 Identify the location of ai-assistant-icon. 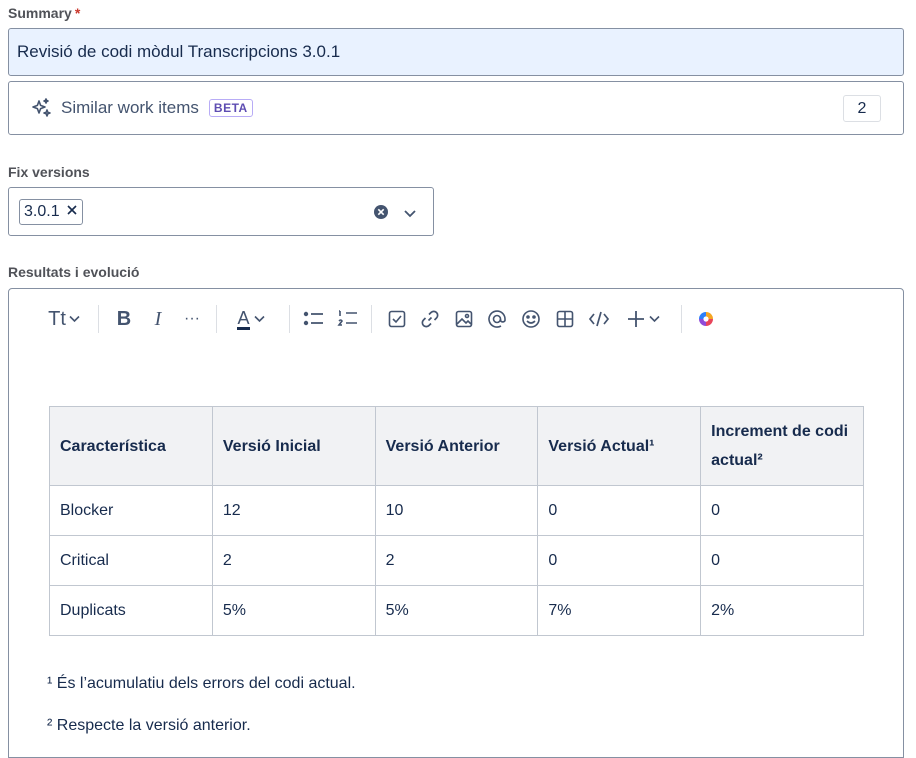
(706, 319).